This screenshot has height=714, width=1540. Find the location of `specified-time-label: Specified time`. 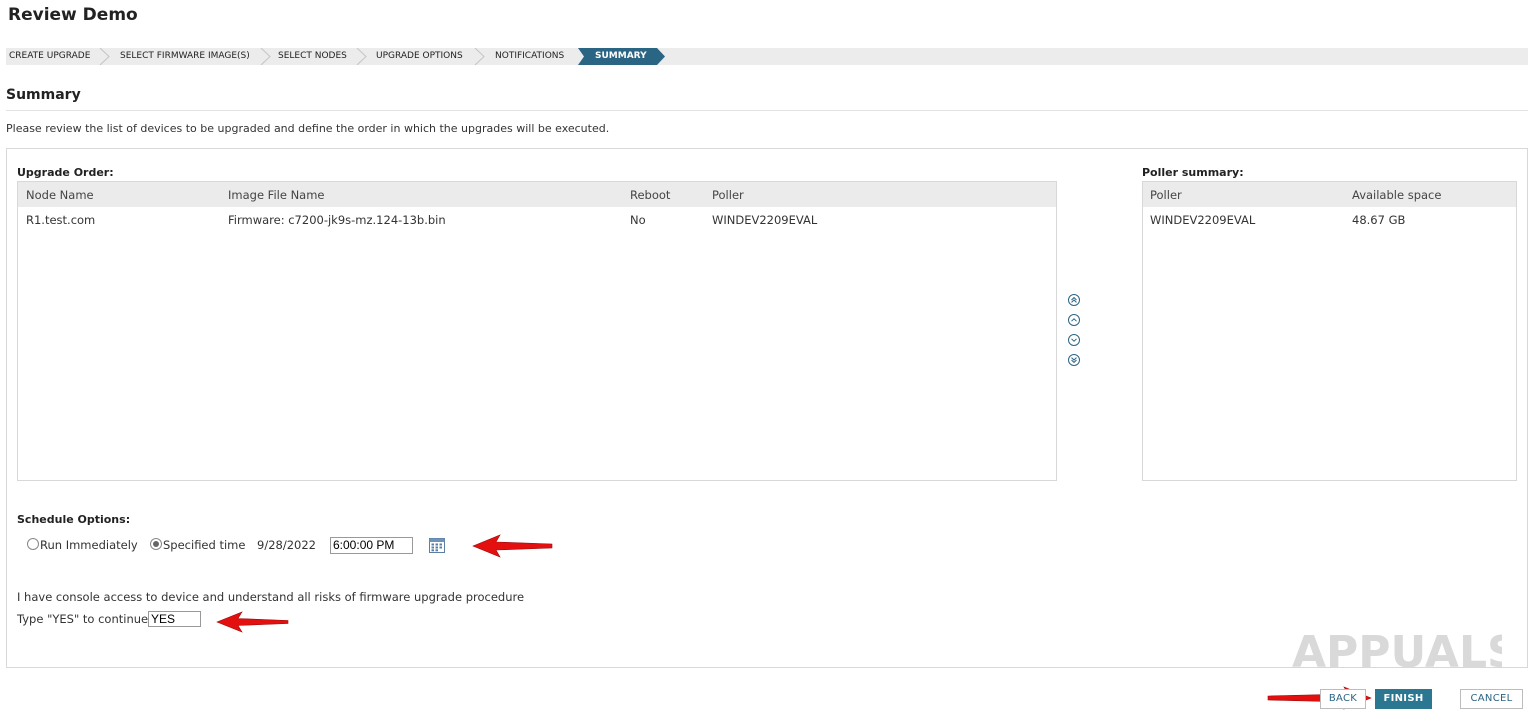

specified-time-label: Specified time is located at coordinates (204, 545).